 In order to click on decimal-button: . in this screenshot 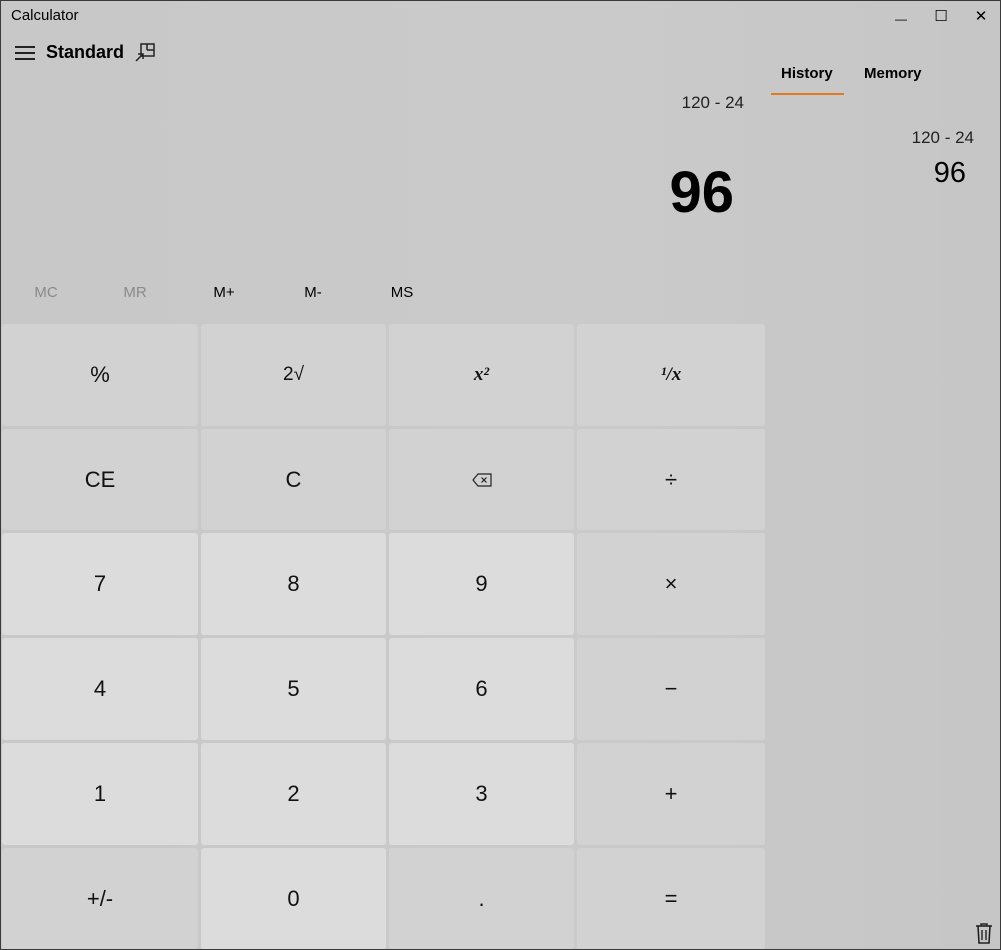, I will do `click(481, 898)`.